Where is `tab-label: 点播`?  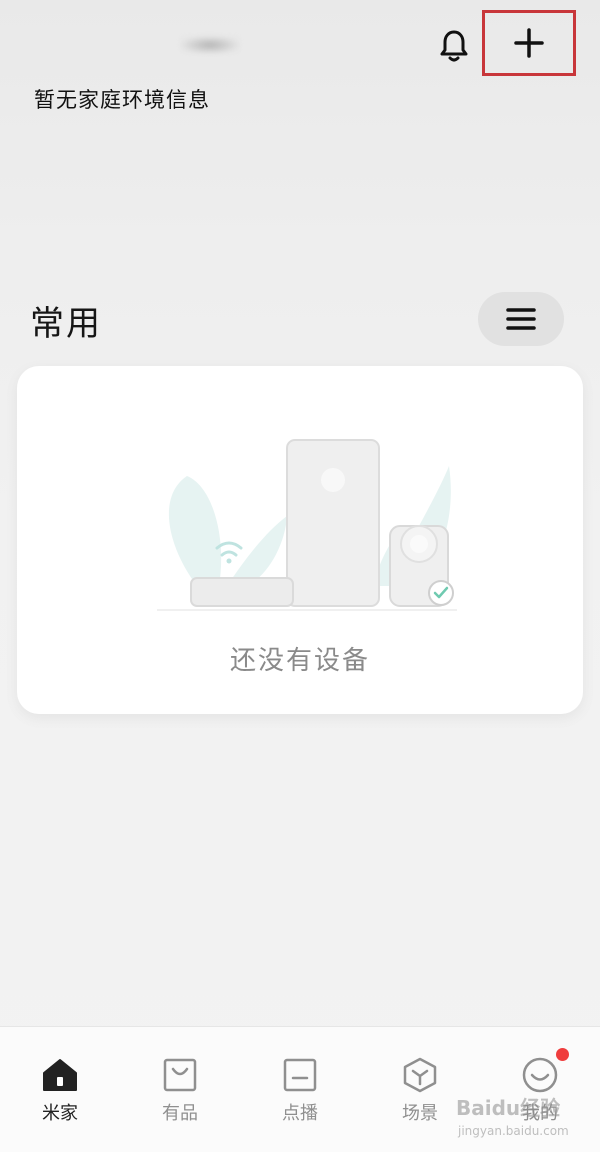 tab-label: 点播 is located at coordinates (300, 1113).